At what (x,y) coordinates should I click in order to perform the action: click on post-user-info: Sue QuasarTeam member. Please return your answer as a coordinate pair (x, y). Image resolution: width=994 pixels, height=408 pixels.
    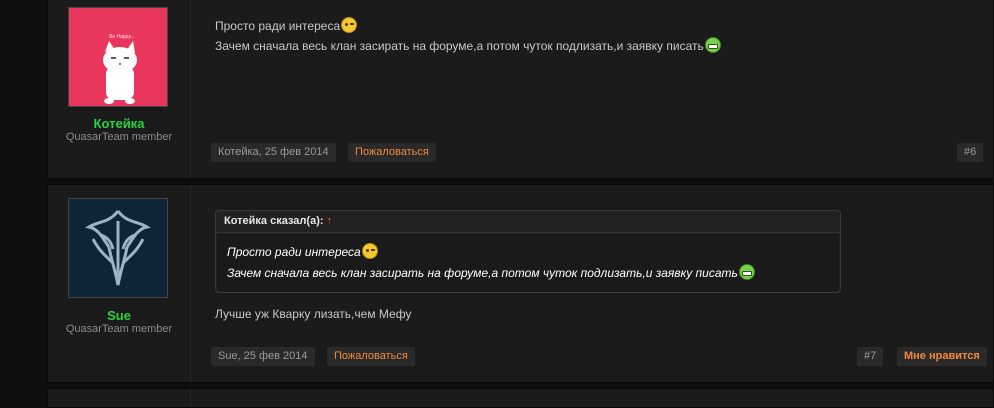
    Looking at the image, I should click on (119, 283).